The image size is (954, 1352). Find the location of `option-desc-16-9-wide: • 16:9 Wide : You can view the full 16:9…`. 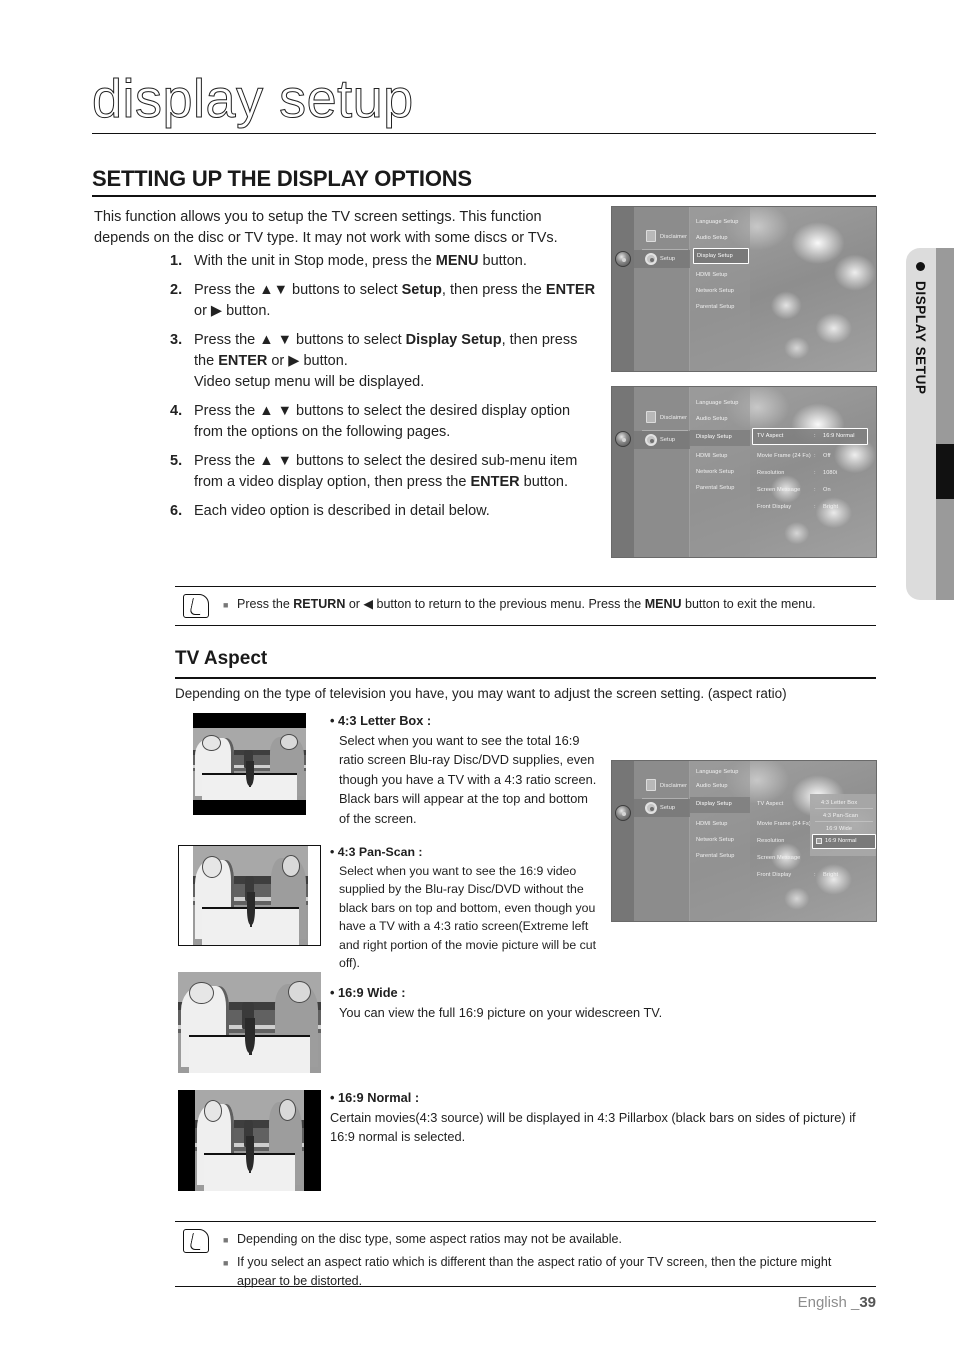

option-desc-16-9-wide: • 16:9 Wide : You can view the full 16:9… is located at coordinates (600, 1002).